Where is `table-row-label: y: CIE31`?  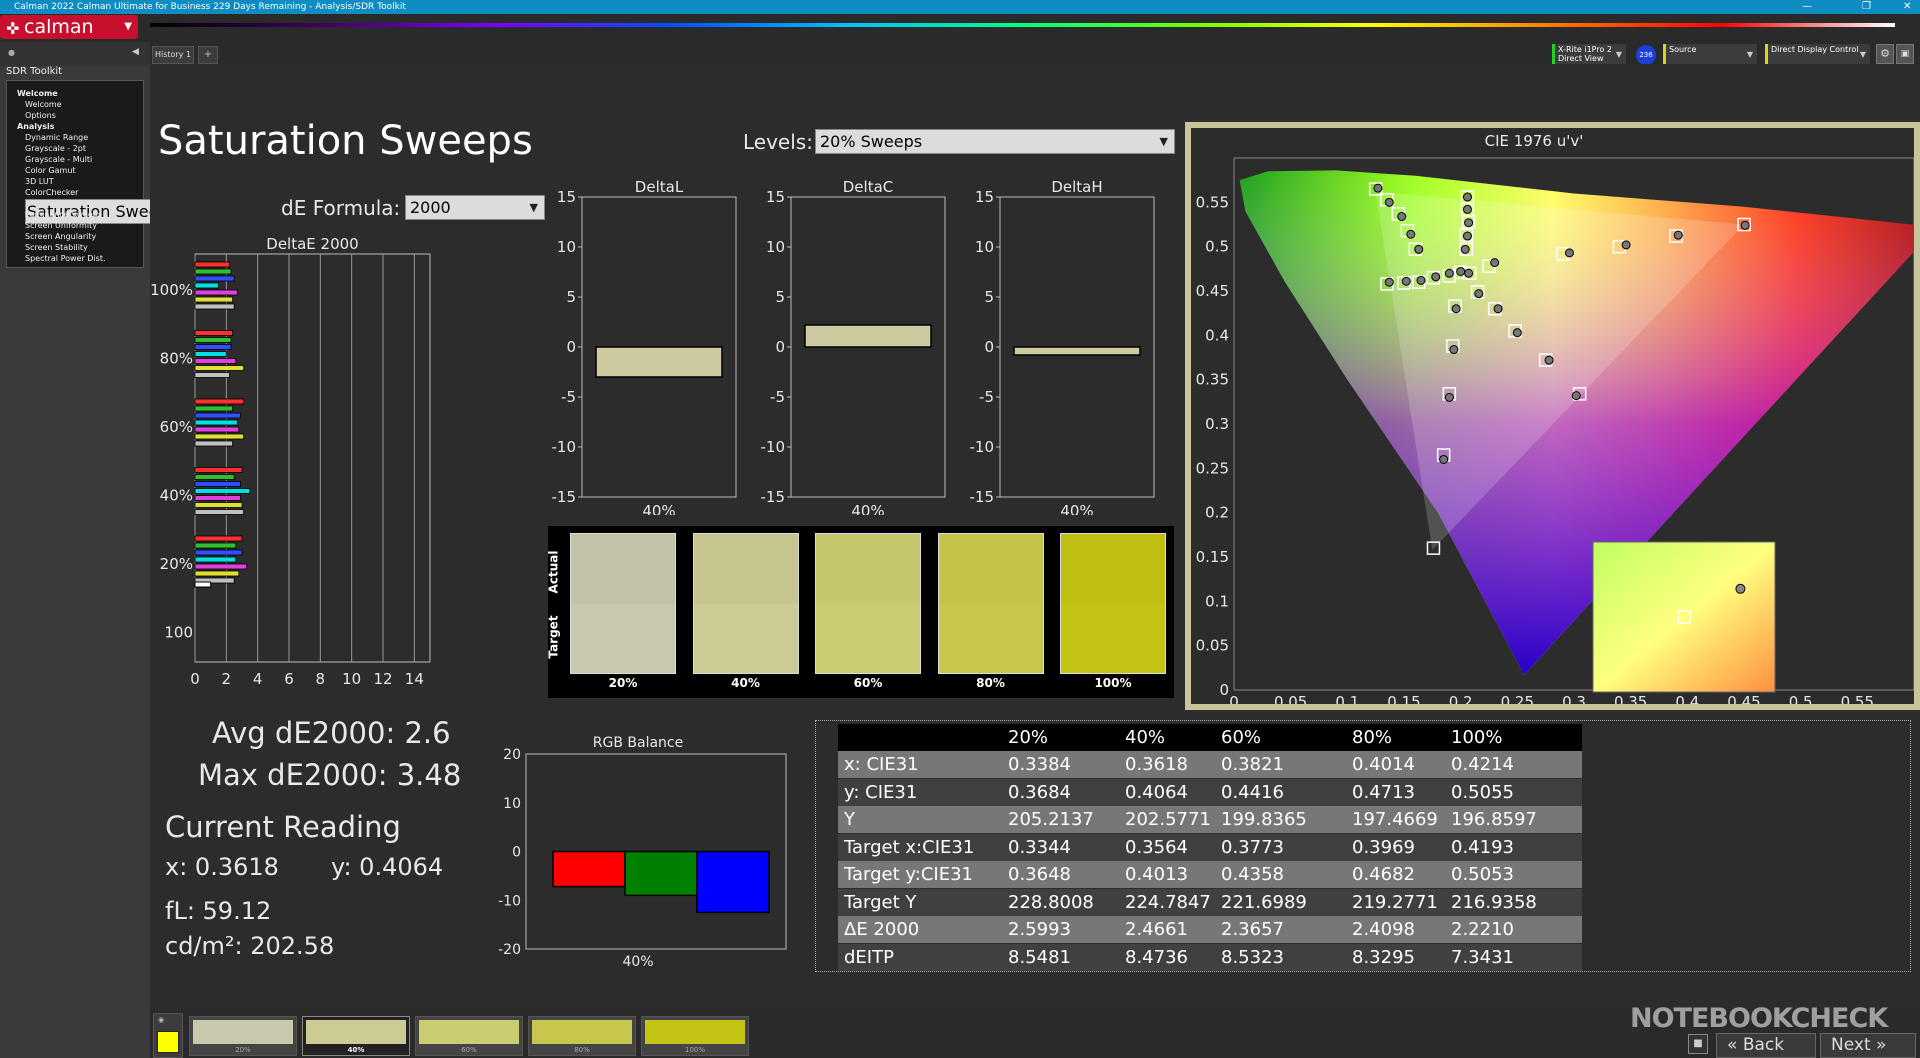
table-row-label: y: CIE31 is located at coordinates (881, 792).